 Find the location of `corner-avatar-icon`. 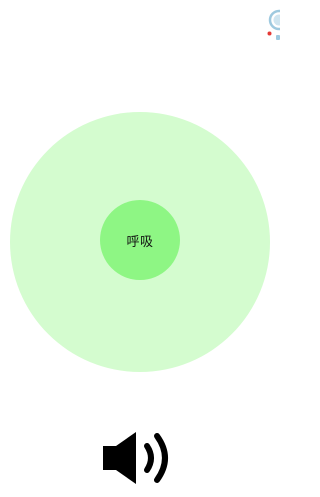

corner-avatar-icon is located at coordinates (273, 25).